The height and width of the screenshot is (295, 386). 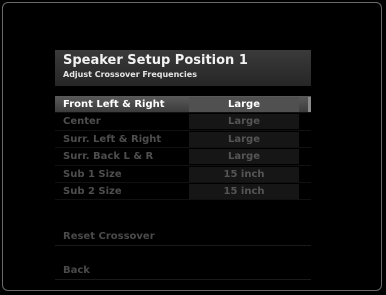 I want to click on page-subtitle: Adjust Crossover Frequencies, so click(x=130, y=74).